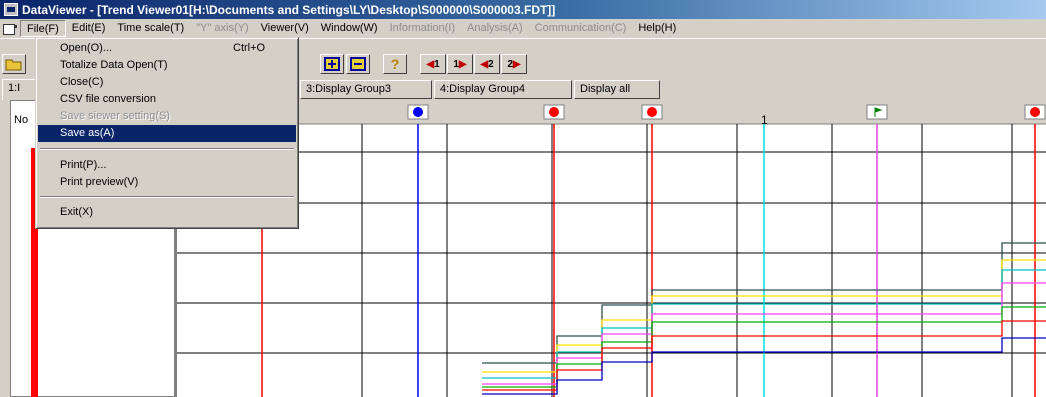 The height and width of the screenshot is (397, 1046). Describe the element at coordinates (19, 89) in the screenshot. I see `tab-group1: 1:I` at that location.